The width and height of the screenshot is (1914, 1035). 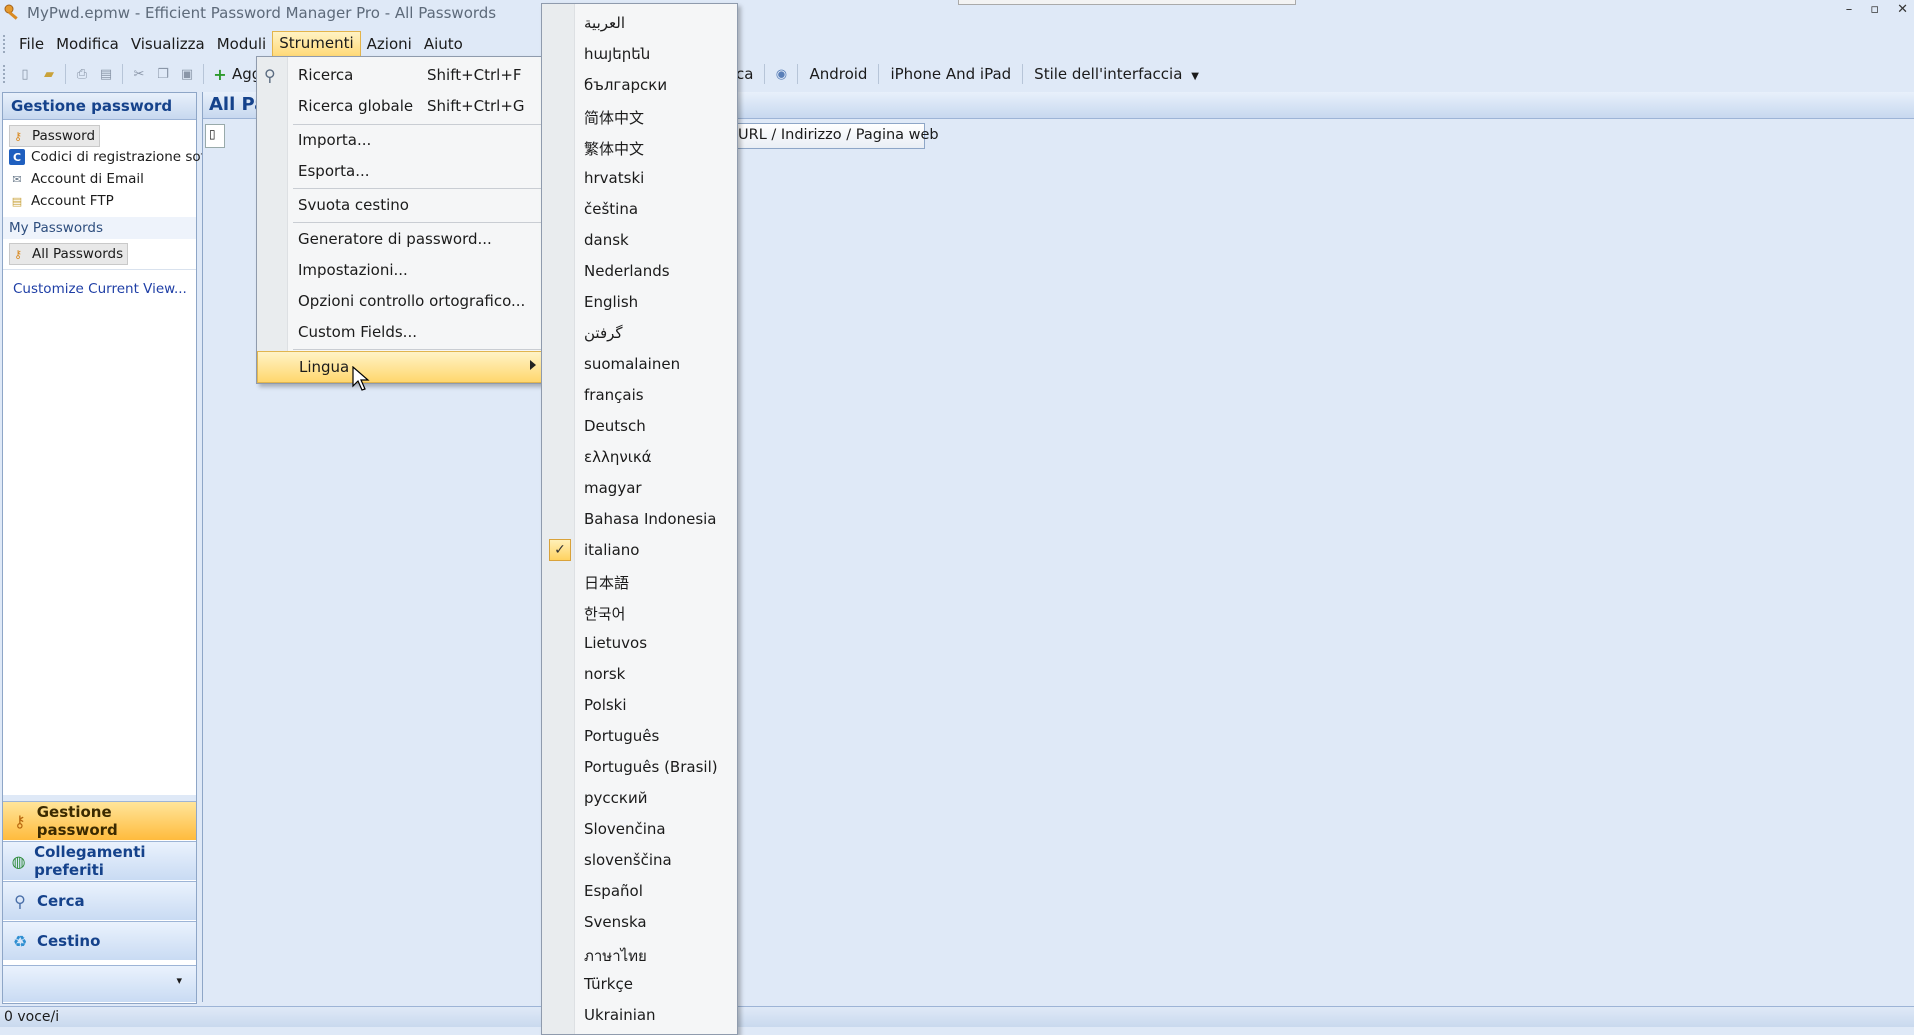 What do you see at coordinates (87, 44) in the screenshot?
I see `menu-modifica: Modifica` at bounding box center [87, 44].